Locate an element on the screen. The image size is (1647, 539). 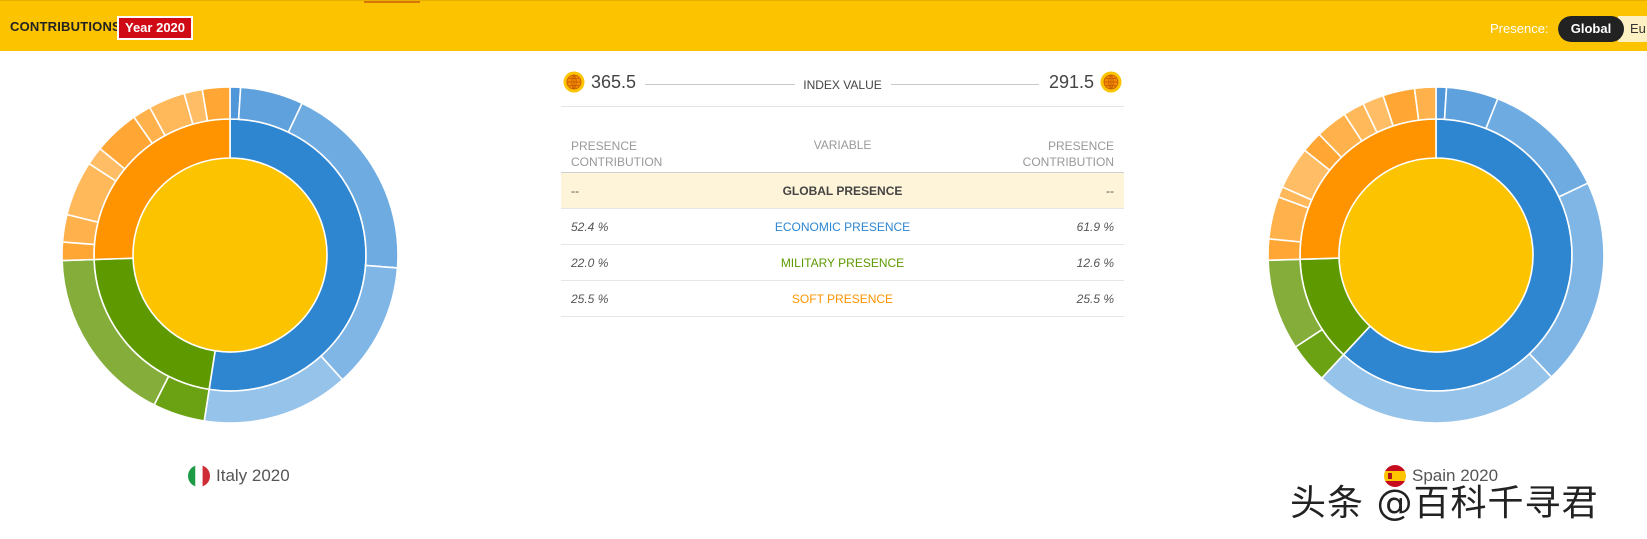
italy-country-label: Italy 2020 is located at coordinates (239, 476).